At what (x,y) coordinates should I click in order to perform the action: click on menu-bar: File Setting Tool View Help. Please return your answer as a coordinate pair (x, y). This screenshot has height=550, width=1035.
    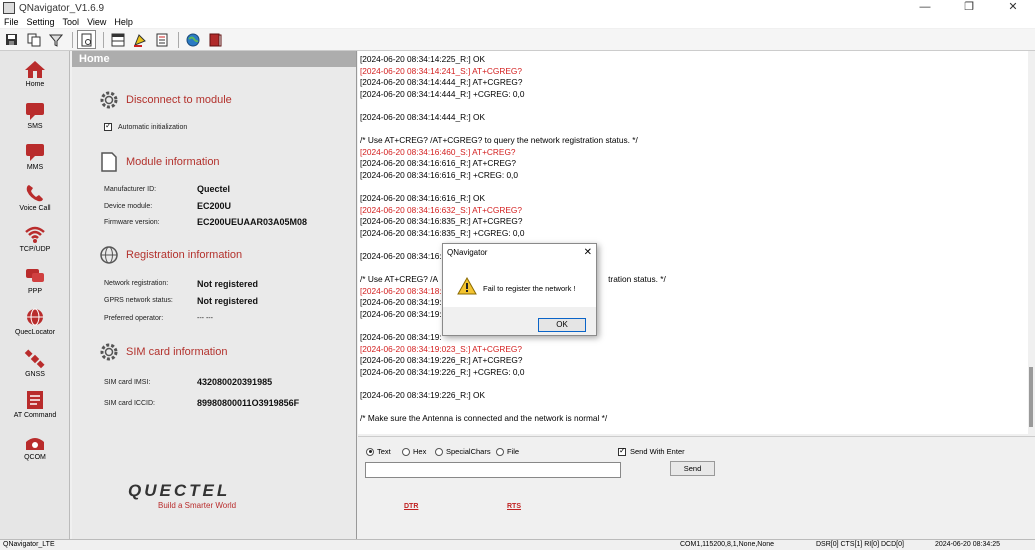
    Looking at the image, I should click on (517, 22).